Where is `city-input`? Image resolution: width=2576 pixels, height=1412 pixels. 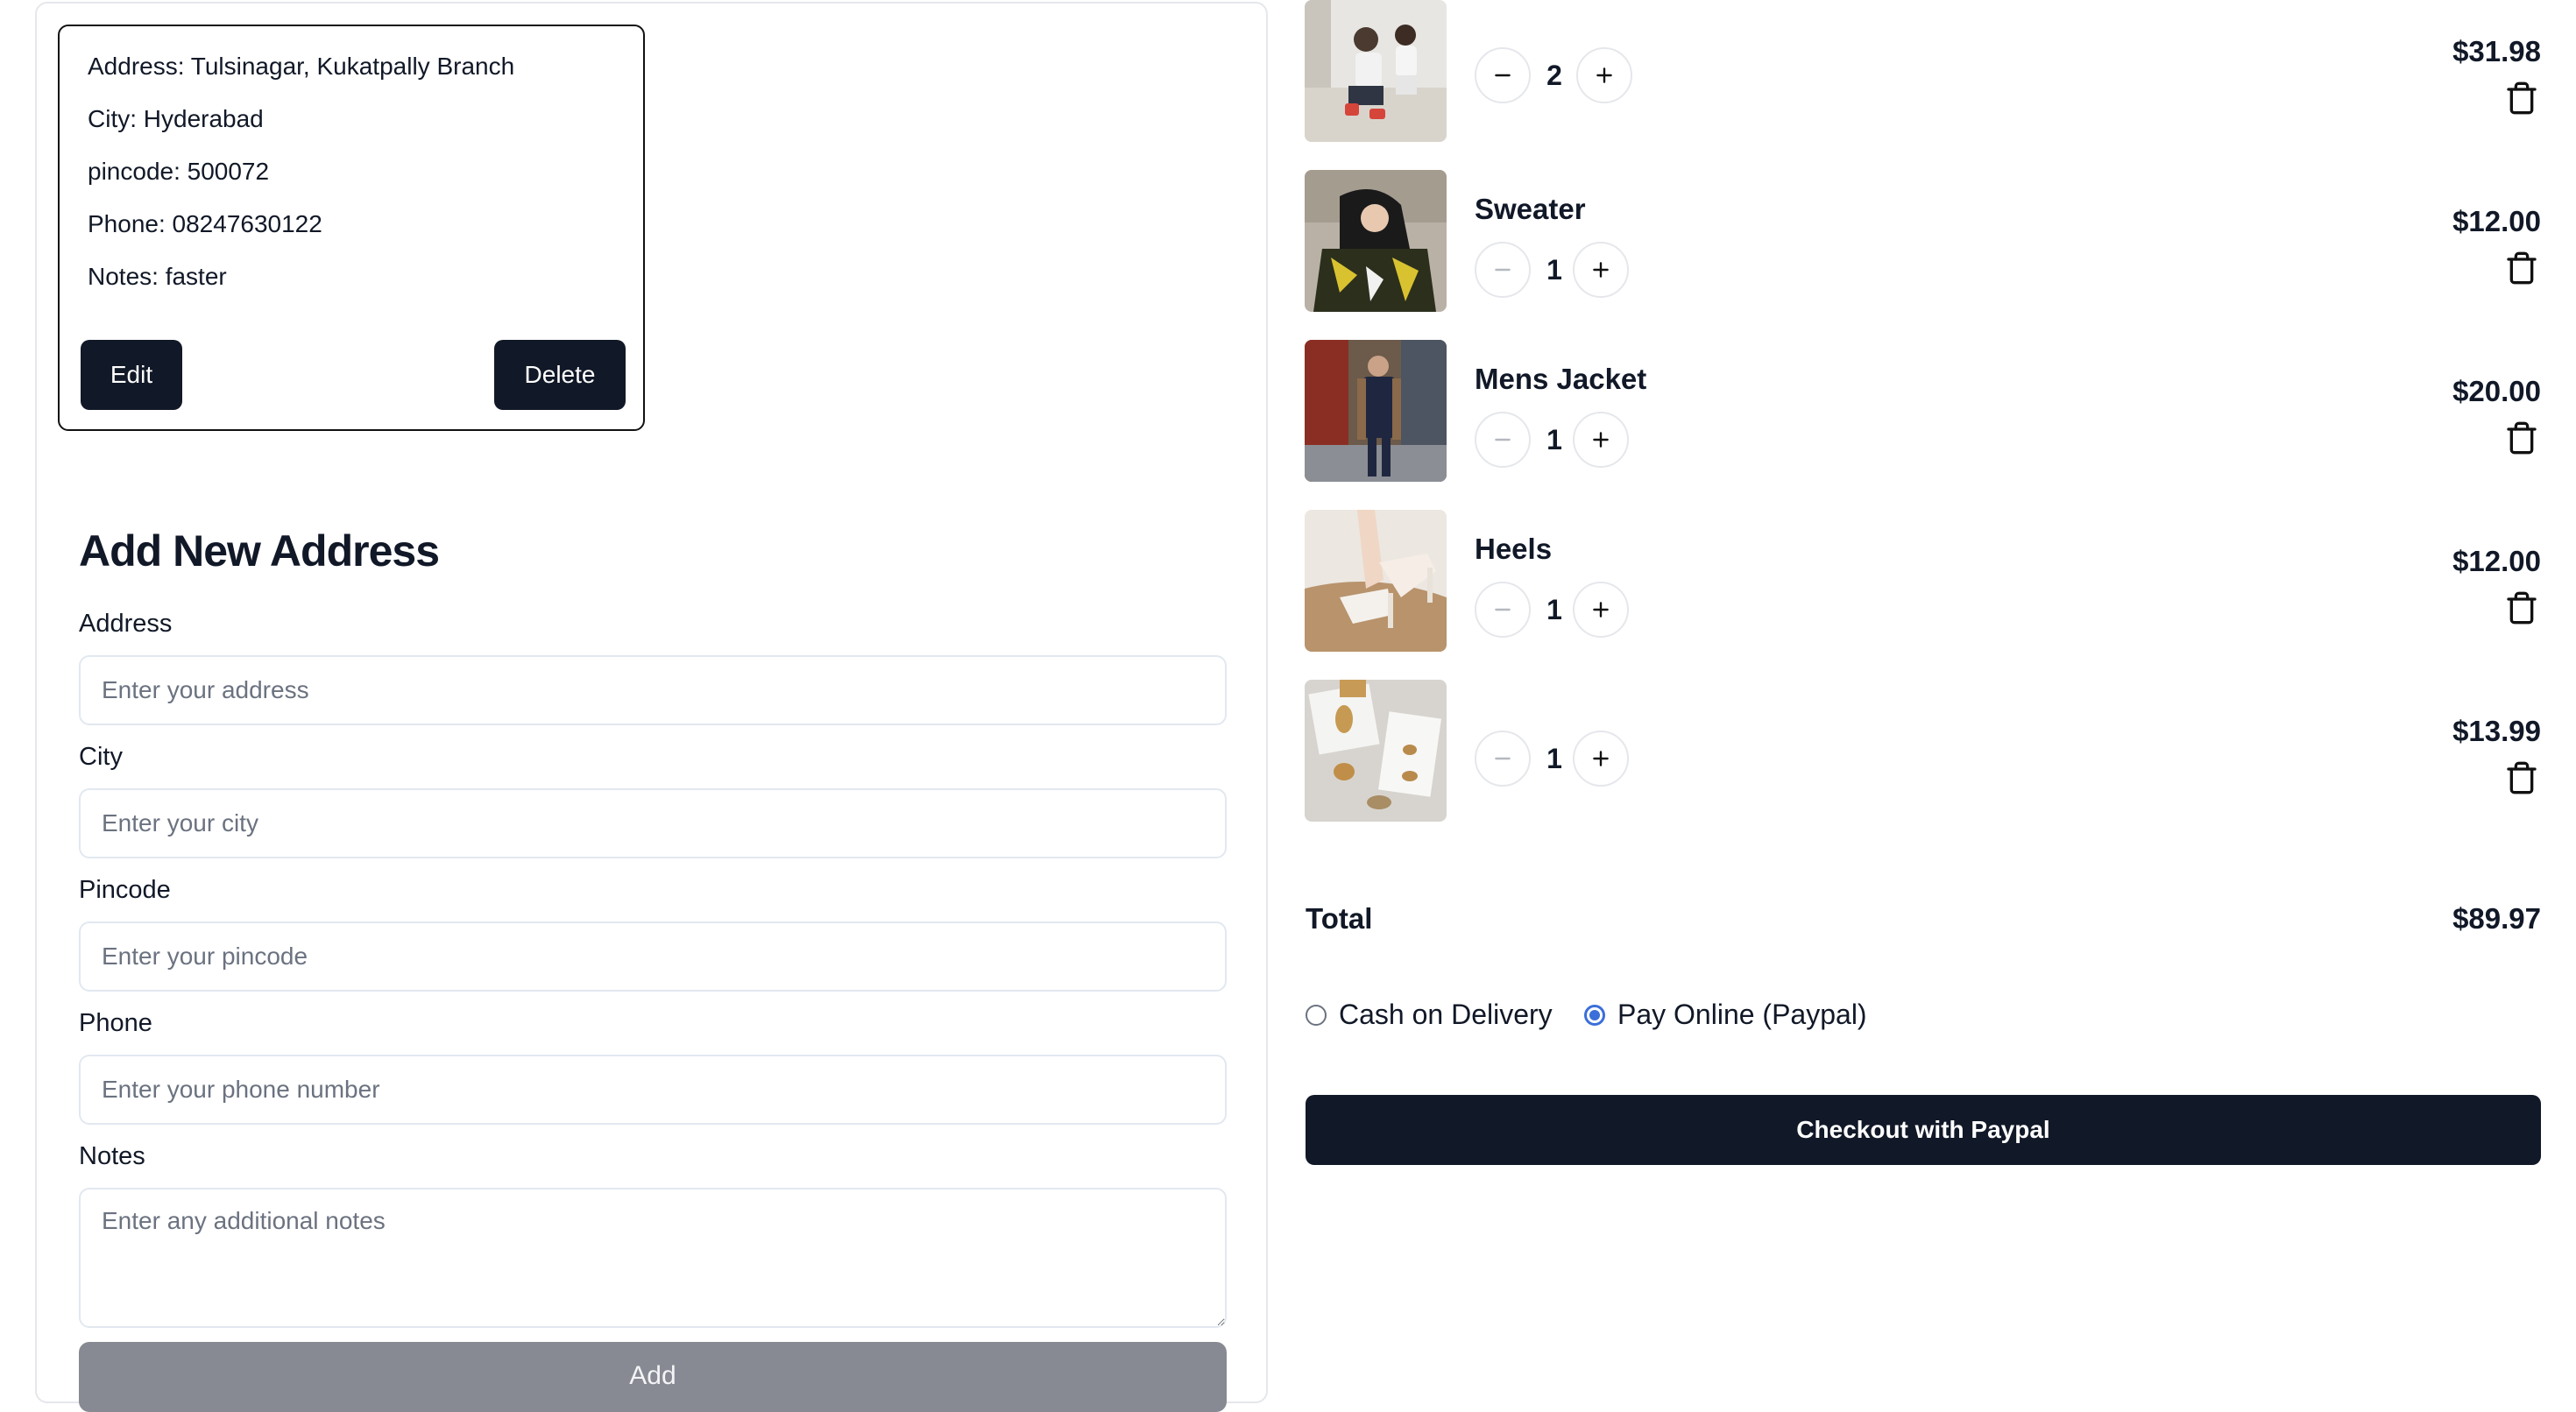 city-input is located at coordinates (653, 823).